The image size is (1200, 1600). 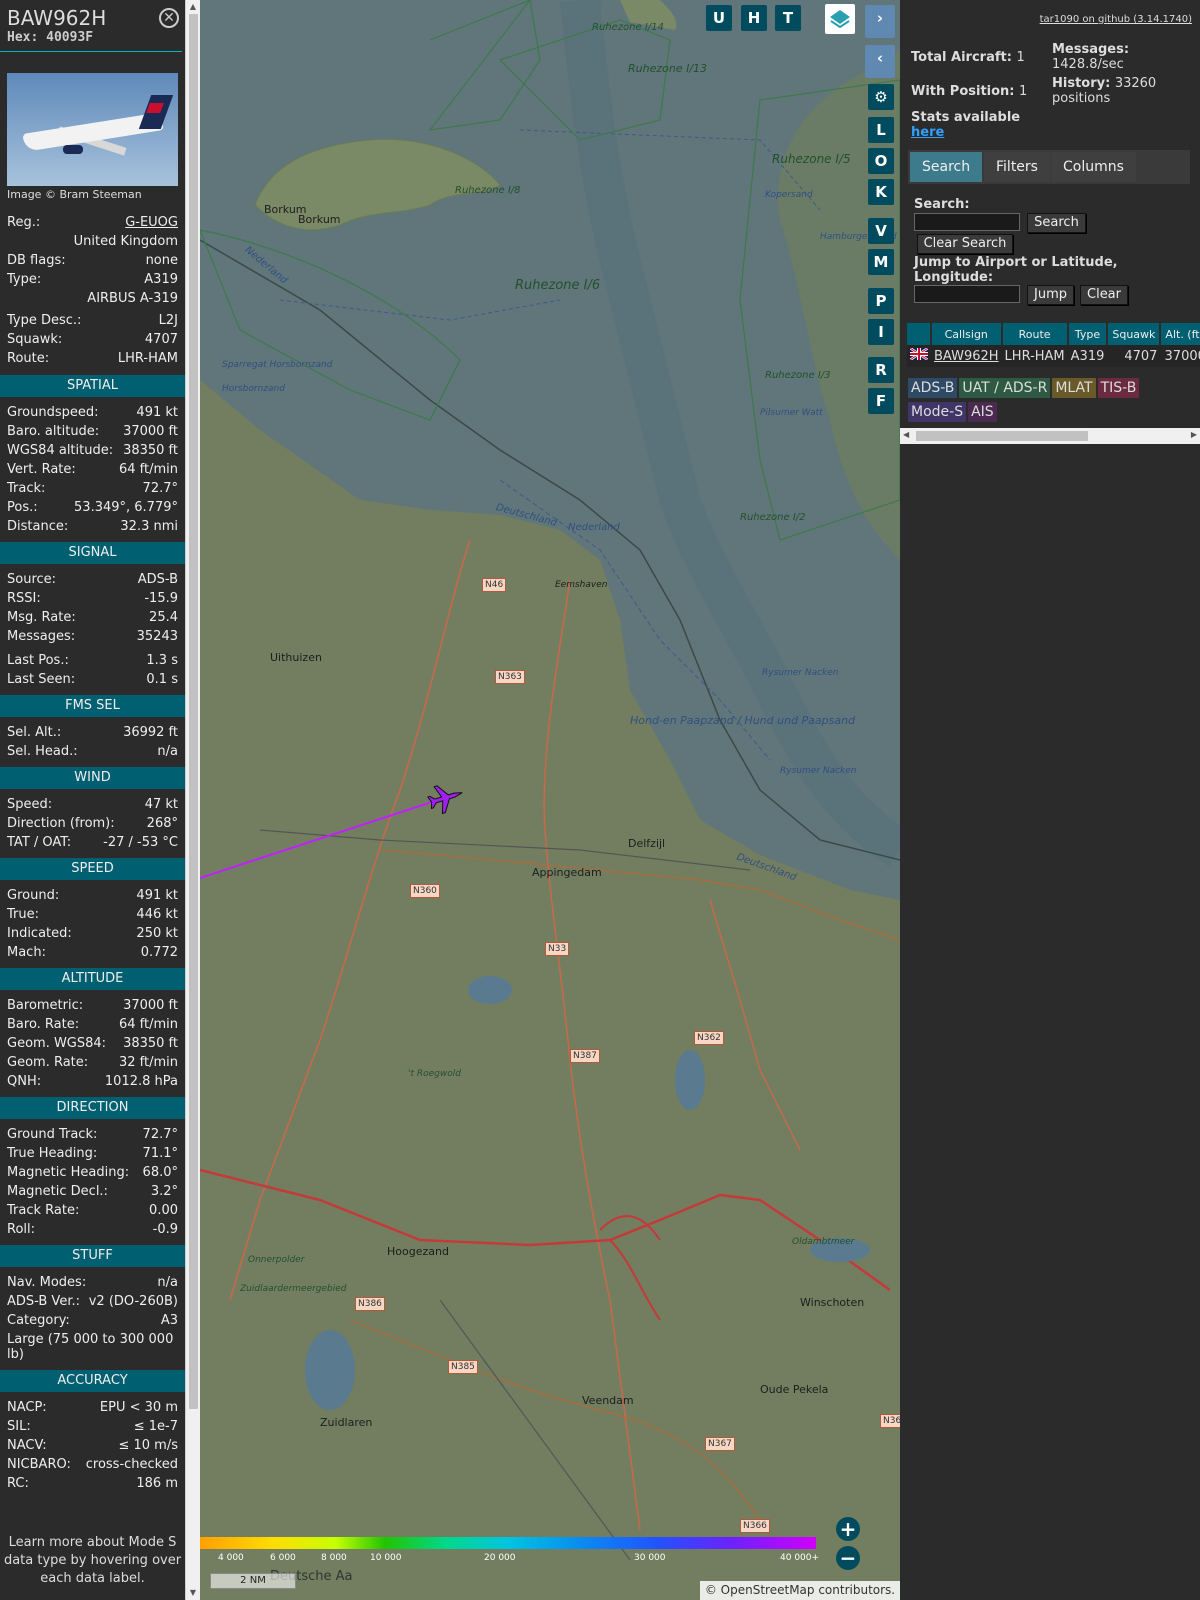 I want to click on info-label: Msg. Rate:, so click(x=41, y=617).